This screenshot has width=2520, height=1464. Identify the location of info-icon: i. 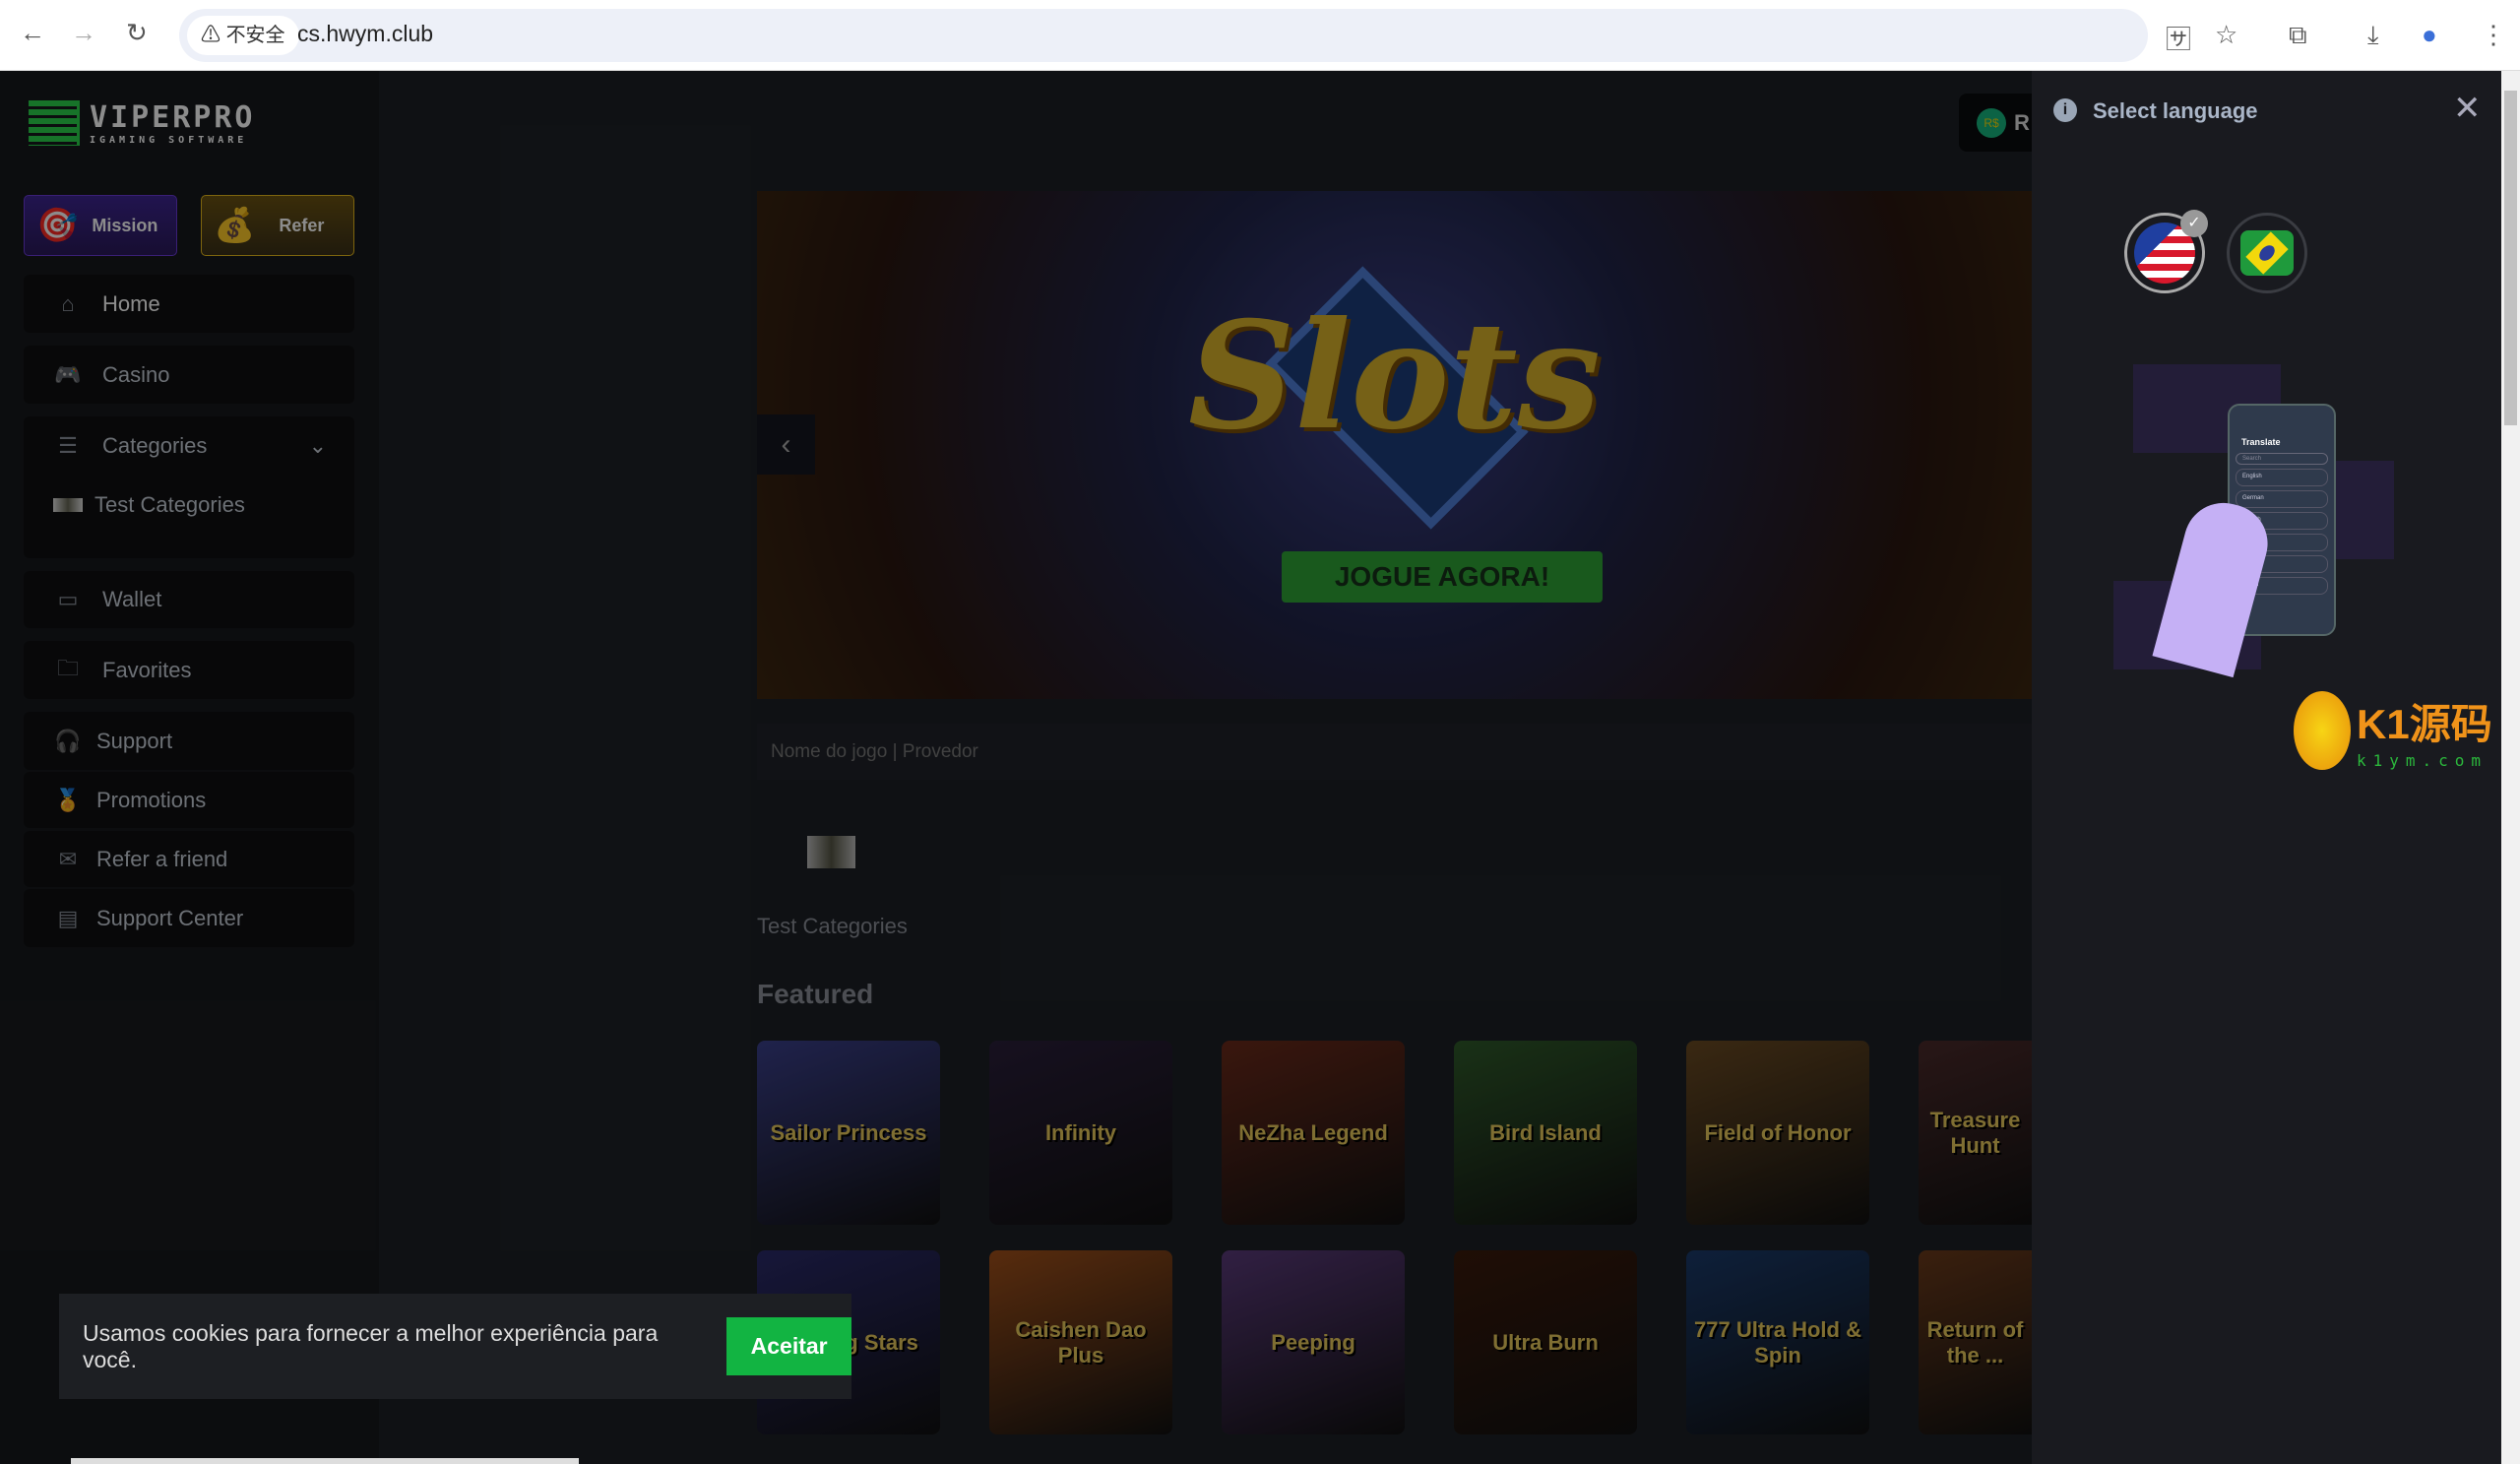
(2065, 110).